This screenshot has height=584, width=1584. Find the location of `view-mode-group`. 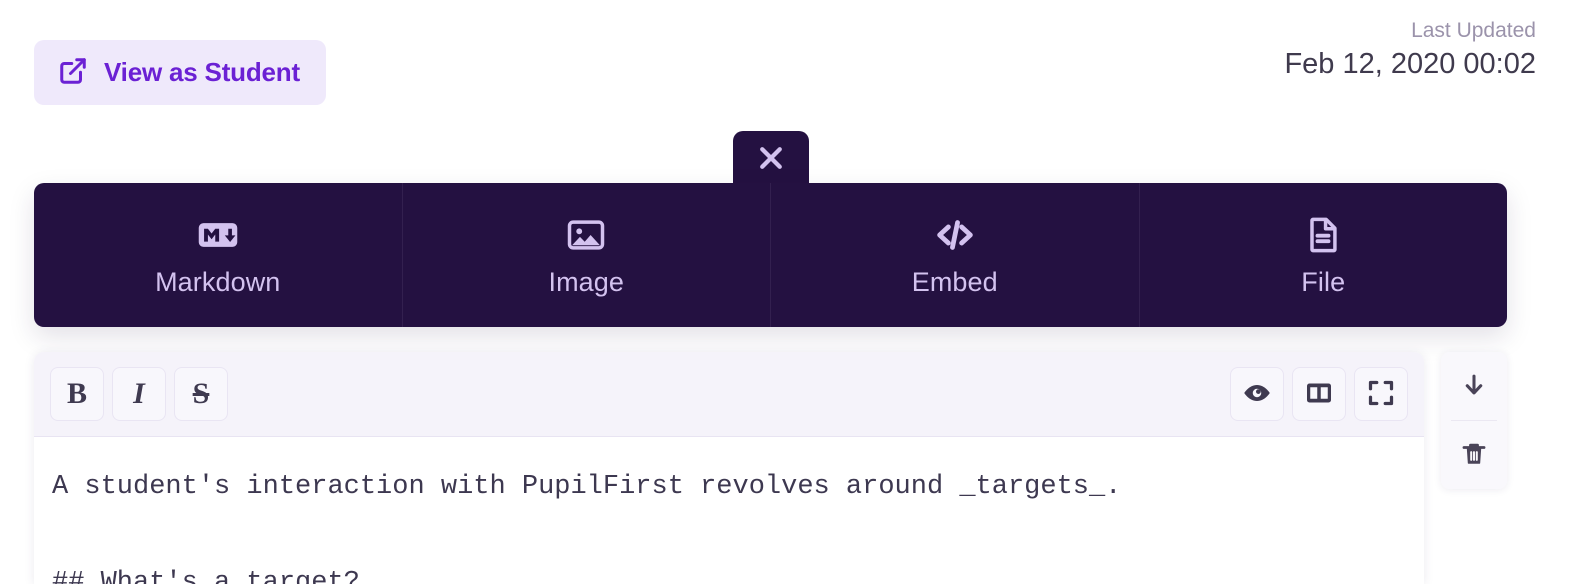

view-mode-group is located at coordinates (1319, 394).